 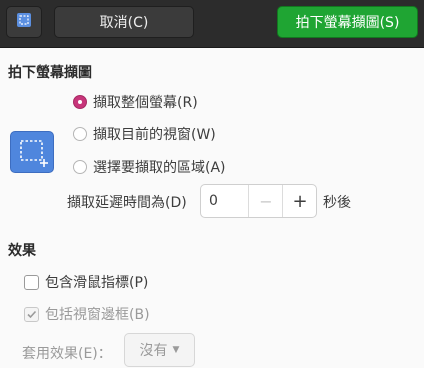 I want to click on delay-spinbutton: 0 − +, so click(x=258, y=201).